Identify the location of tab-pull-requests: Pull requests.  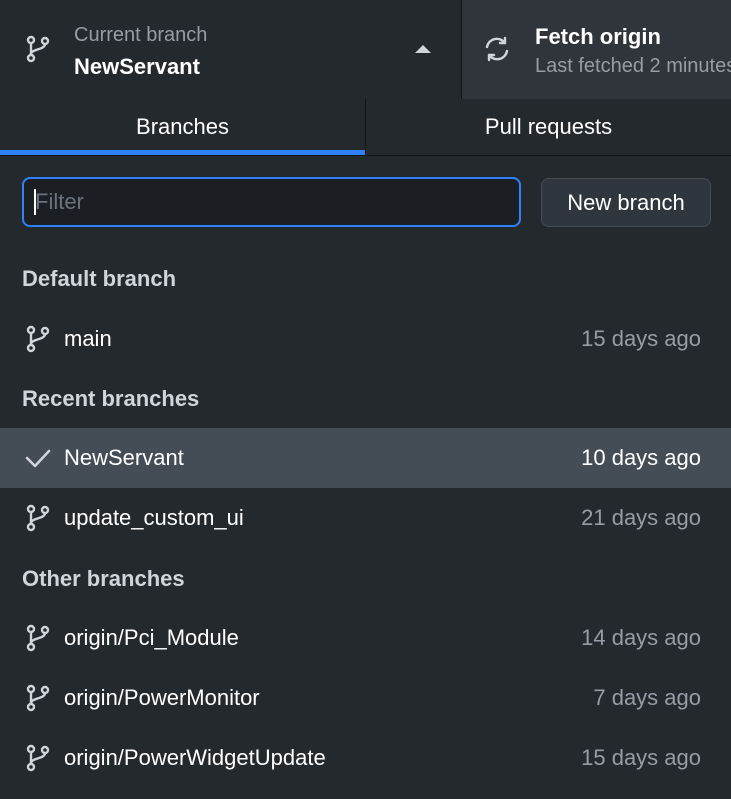
(548, 127).